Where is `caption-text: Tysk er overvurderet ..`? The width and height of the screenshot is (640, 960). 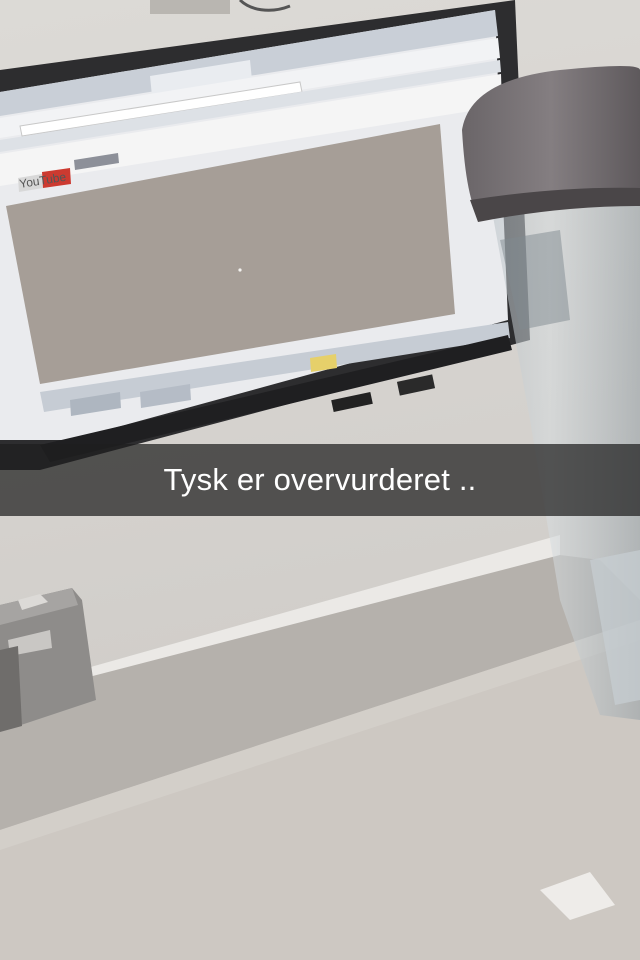
caption-text: Tysk er overvurderet .. is located at coordinates (320, 479).